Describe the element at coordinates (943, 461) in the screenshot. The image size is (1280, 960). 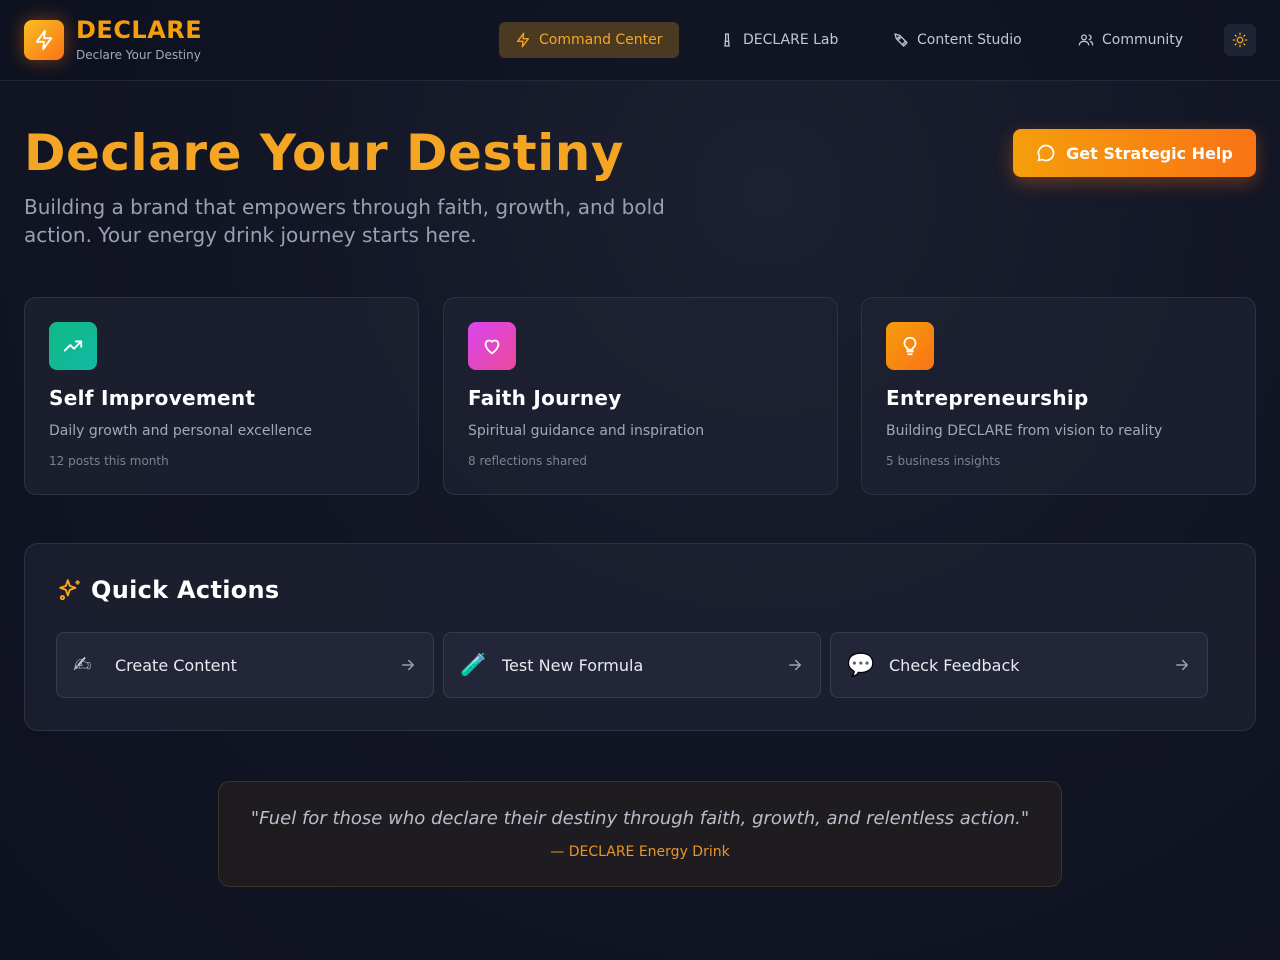
I see `card-meta: 5 business insights` at that location.